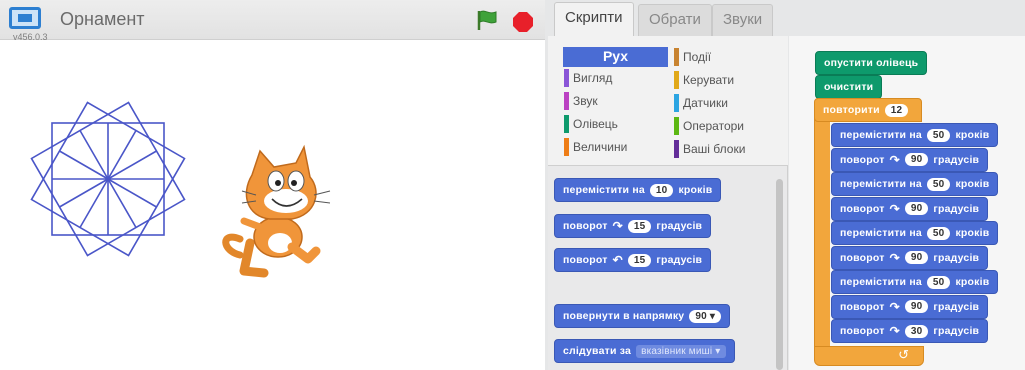  I want to click on tab-sounds: Звуки, so click(743, 20).